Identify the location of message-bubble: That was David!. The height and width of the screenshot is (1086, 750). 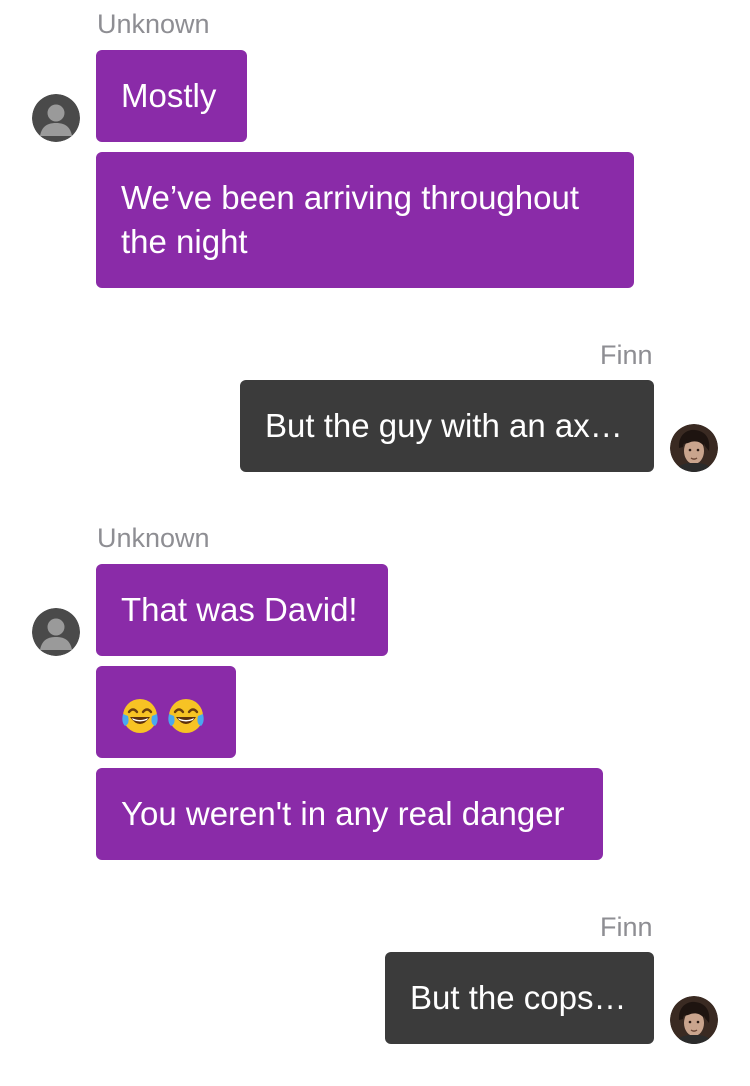
(242, 610).